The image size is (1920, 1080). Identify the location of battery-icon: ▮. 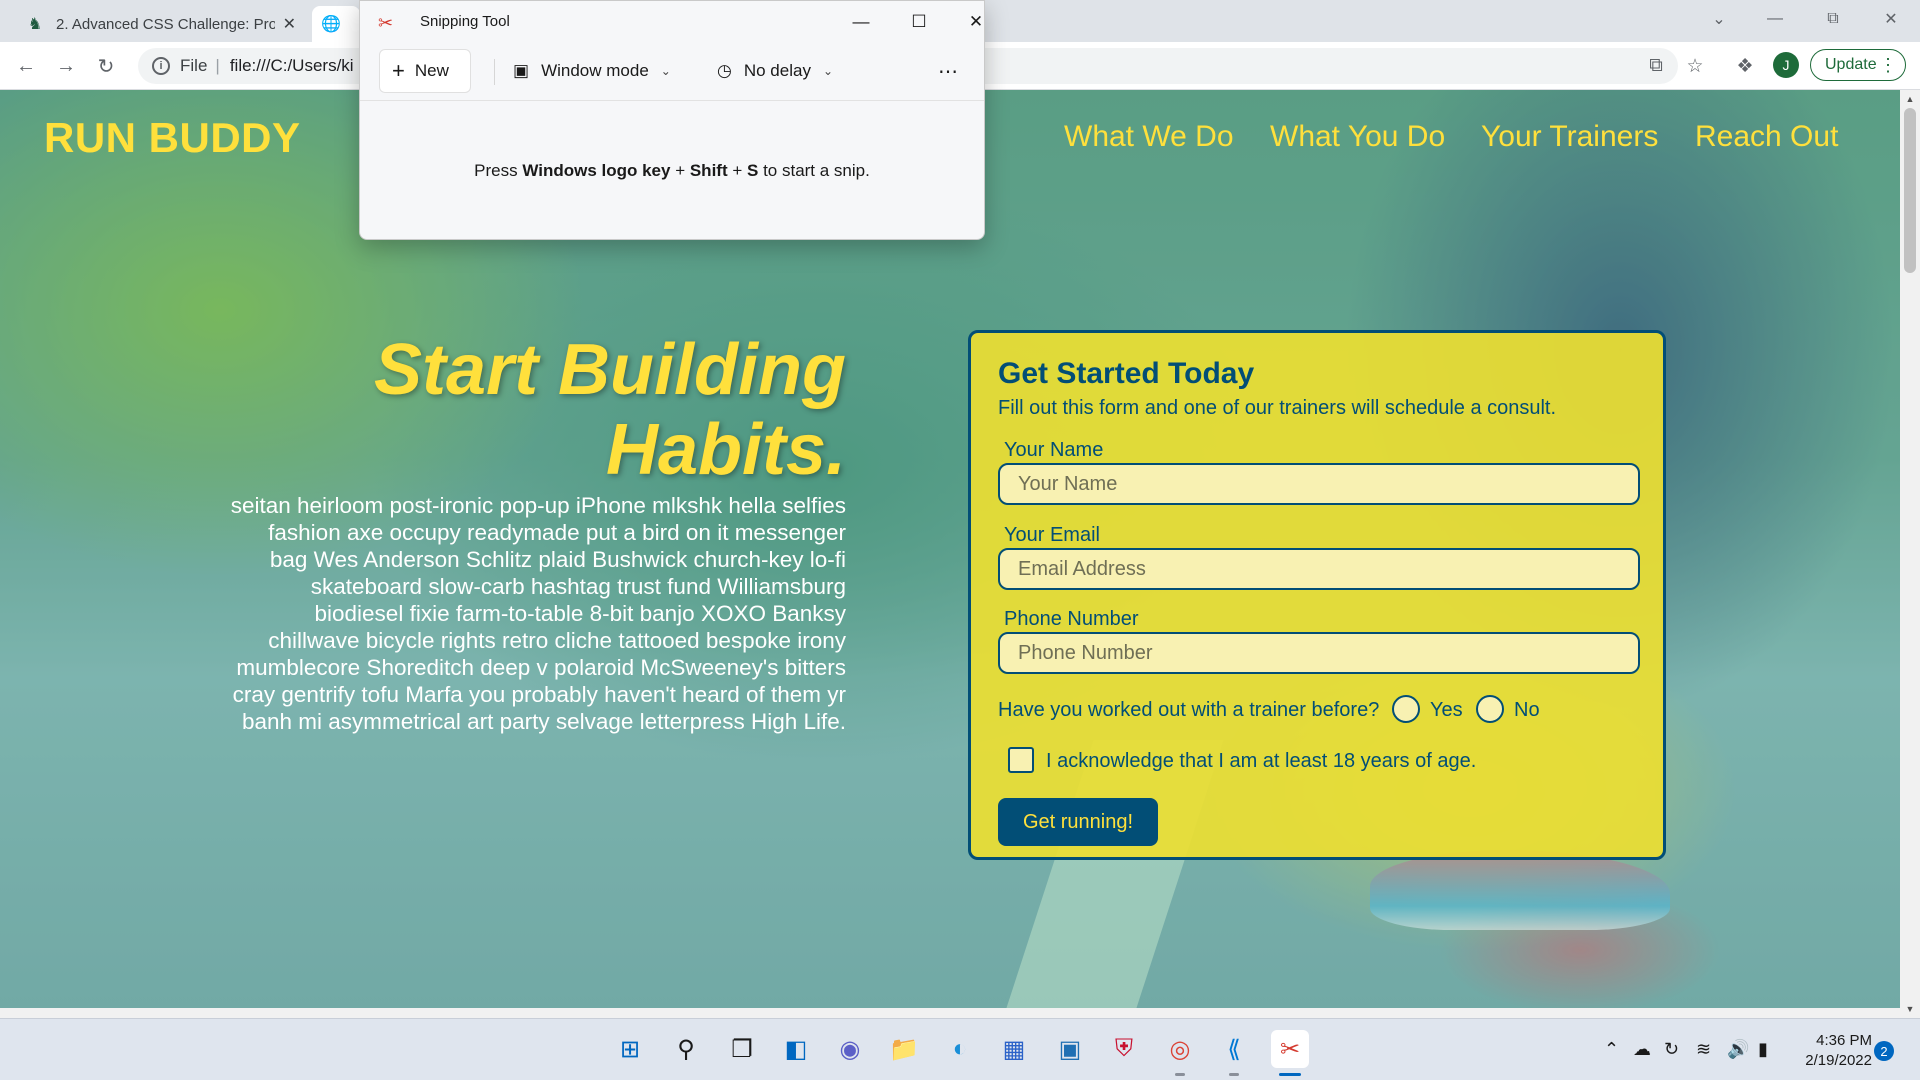
(1763, 1049).